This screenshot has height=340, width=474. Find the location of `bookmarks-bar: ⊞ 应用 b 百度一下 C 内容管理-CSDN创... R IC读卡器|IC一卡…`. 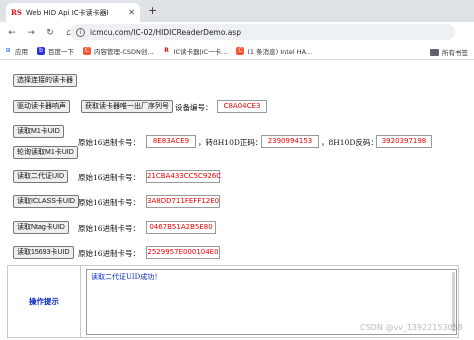

bookmarks-bar: ⊞ 应用 b 百度一下 C 内容管理-CSDN创... R IC读卡器|IC一卡… is located at coordinates (237, 51).